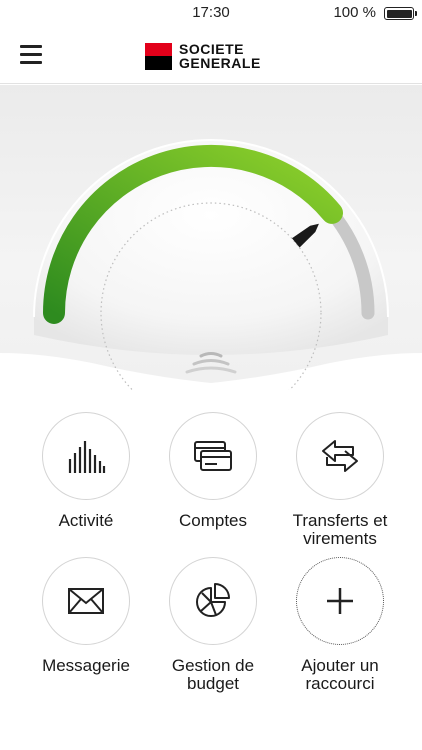 This screenshot has width=422, height=750. Describe the element at coordinates (213, 520) in the screenshot. I see `shortcut-comptes-label: Comptes` at that location.